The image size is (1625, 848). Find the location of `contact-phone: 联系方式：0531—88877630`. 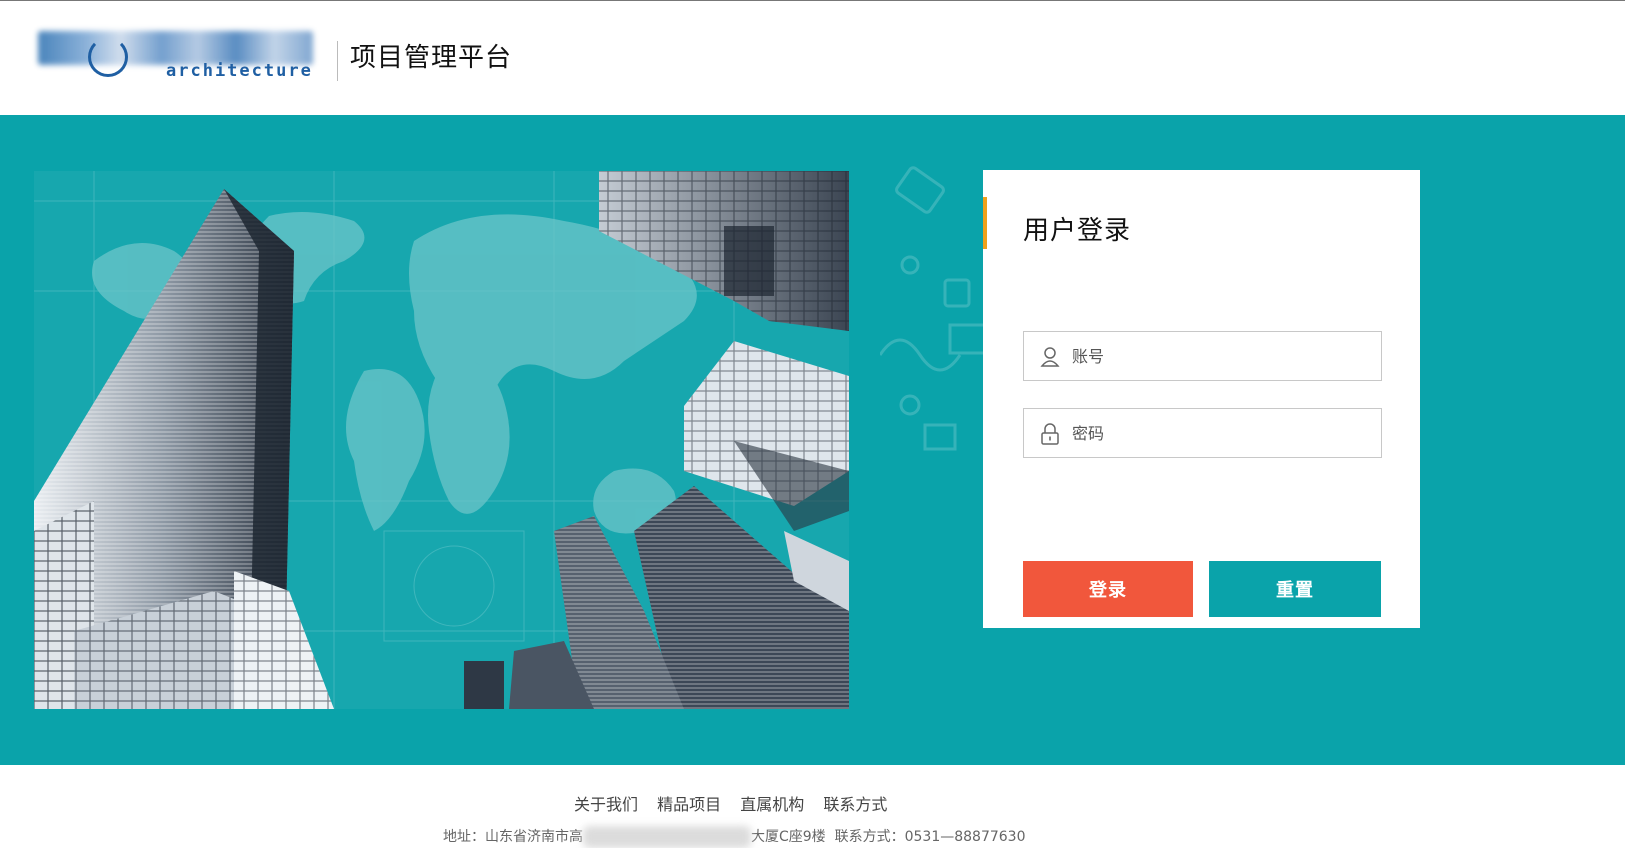

contact-phone: 联系方式：0531—88877630 is located at coordinates (930, 837).